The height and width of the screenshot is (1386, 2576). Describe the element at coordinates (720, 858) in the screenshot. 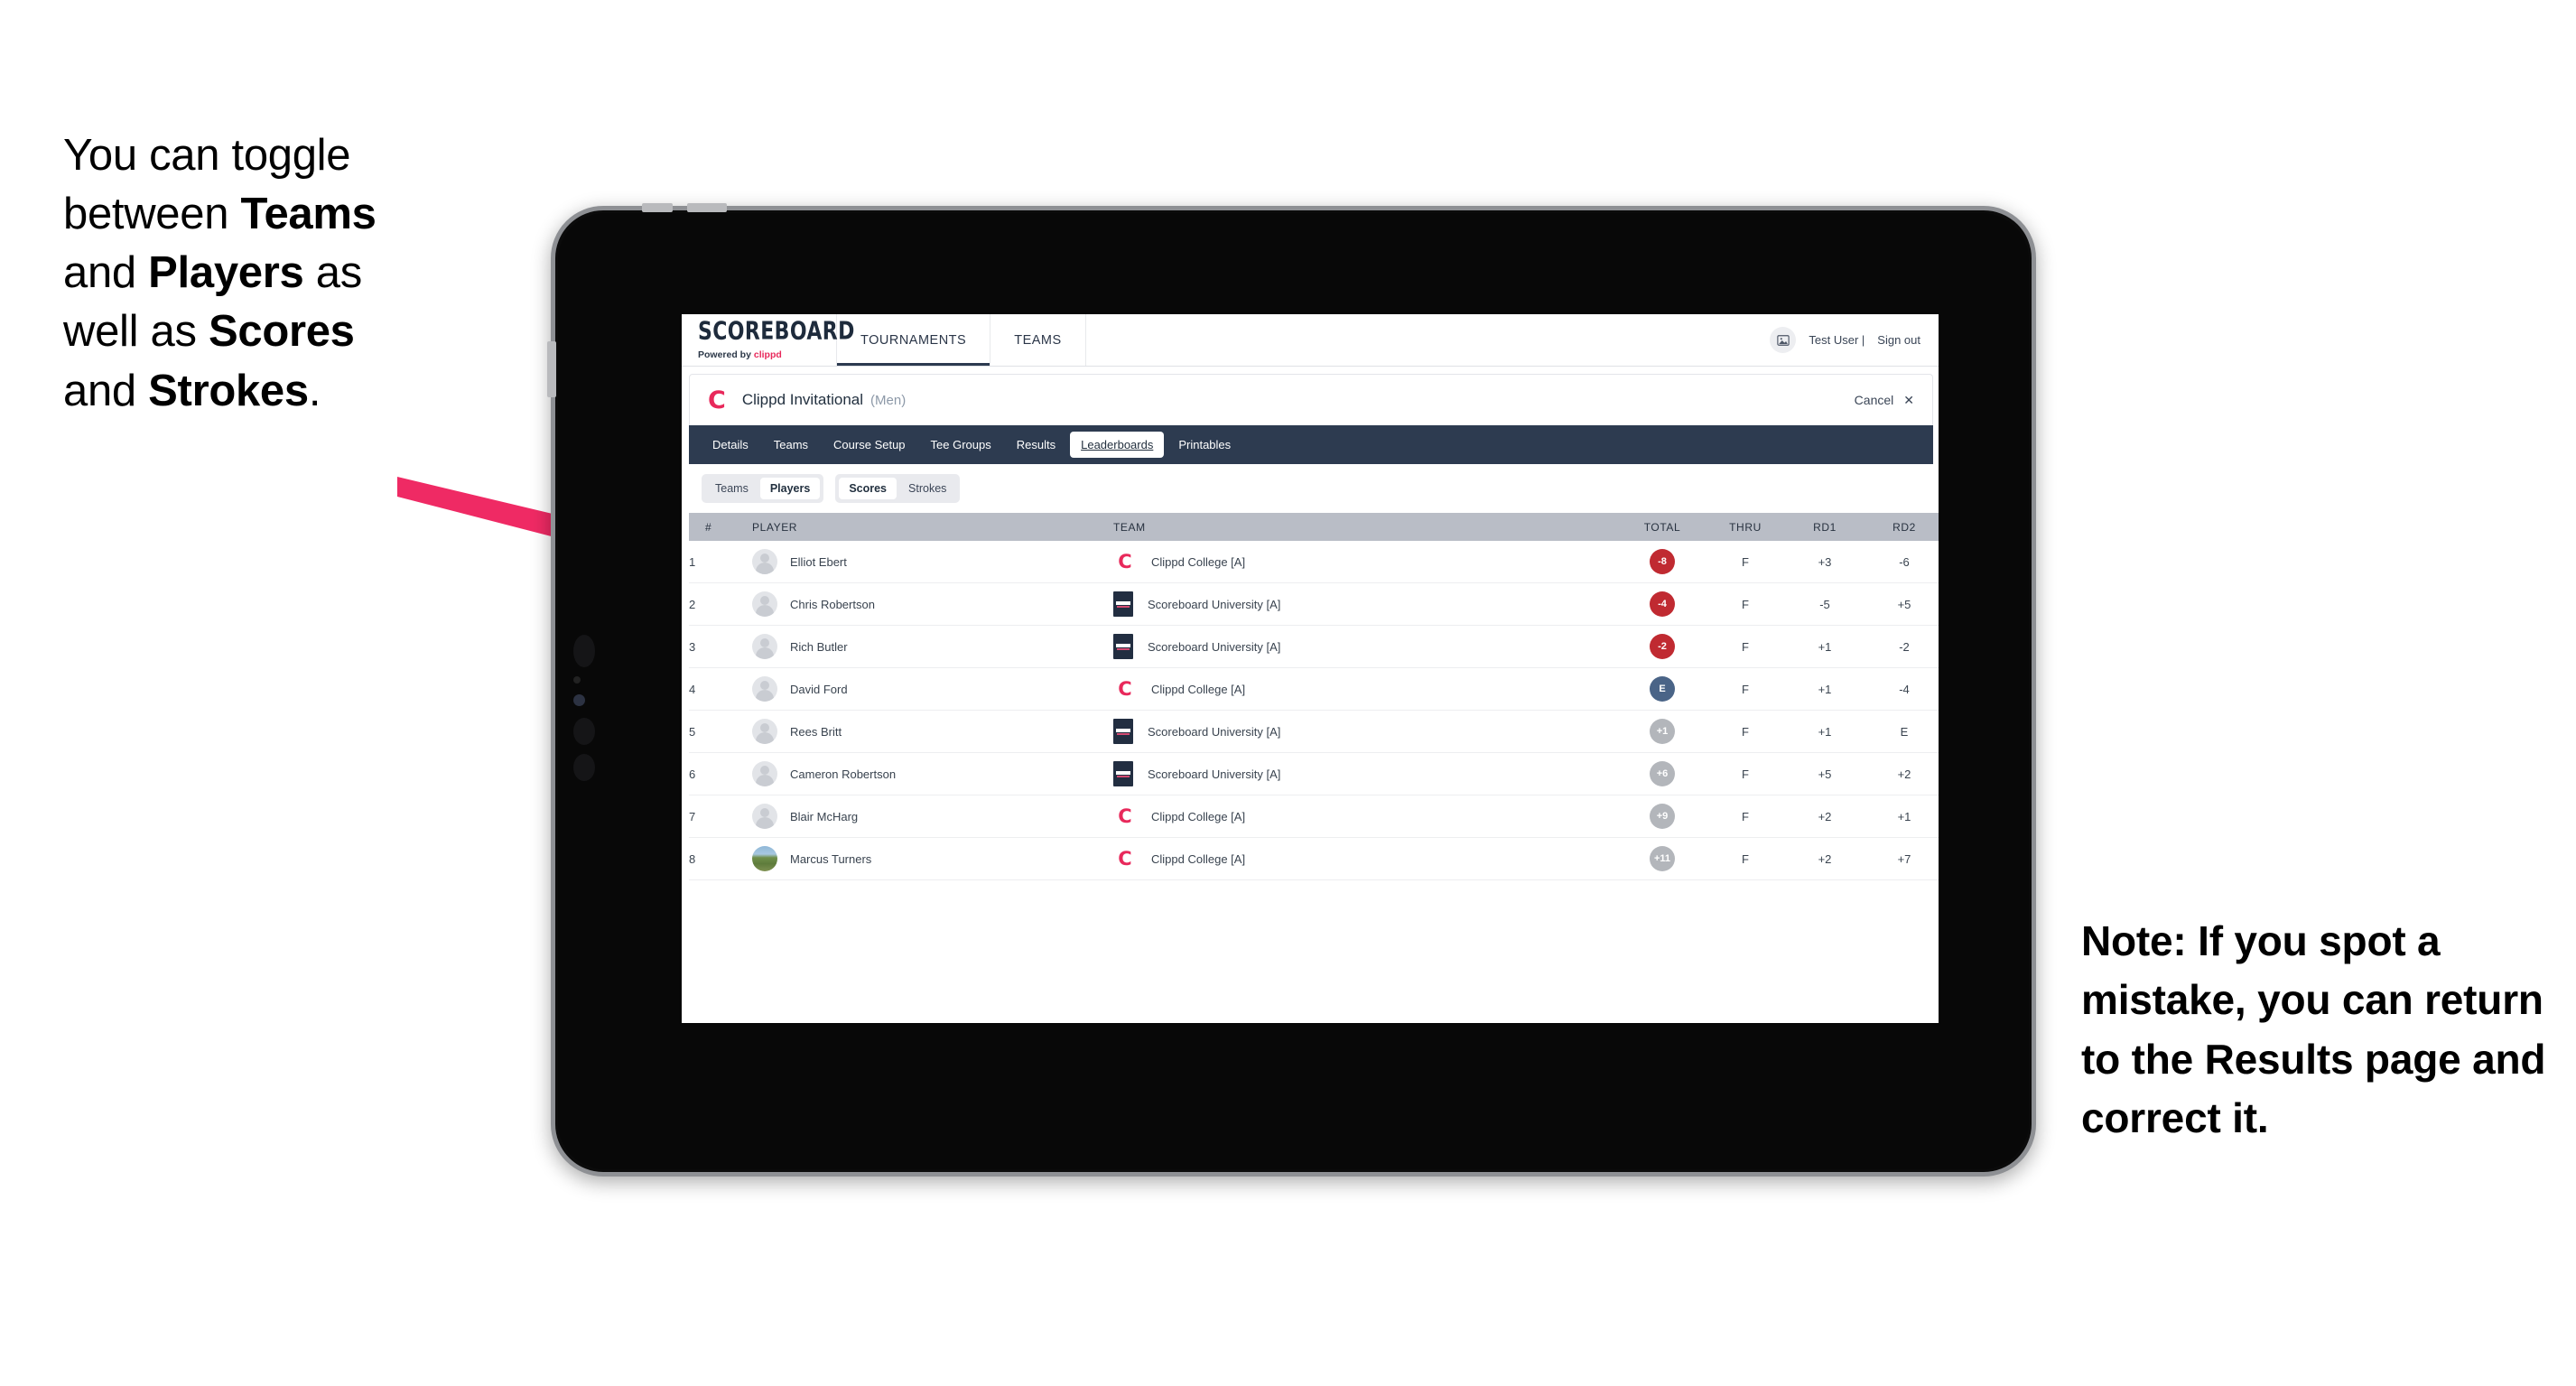

I see `cell-rank: 8` at that location.